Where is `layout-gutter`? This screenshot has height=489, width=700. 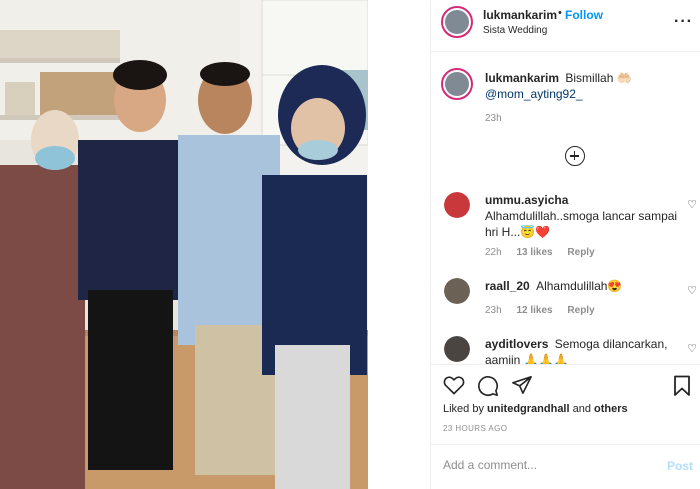
layout-gutter is located at coordinates (399, 244).